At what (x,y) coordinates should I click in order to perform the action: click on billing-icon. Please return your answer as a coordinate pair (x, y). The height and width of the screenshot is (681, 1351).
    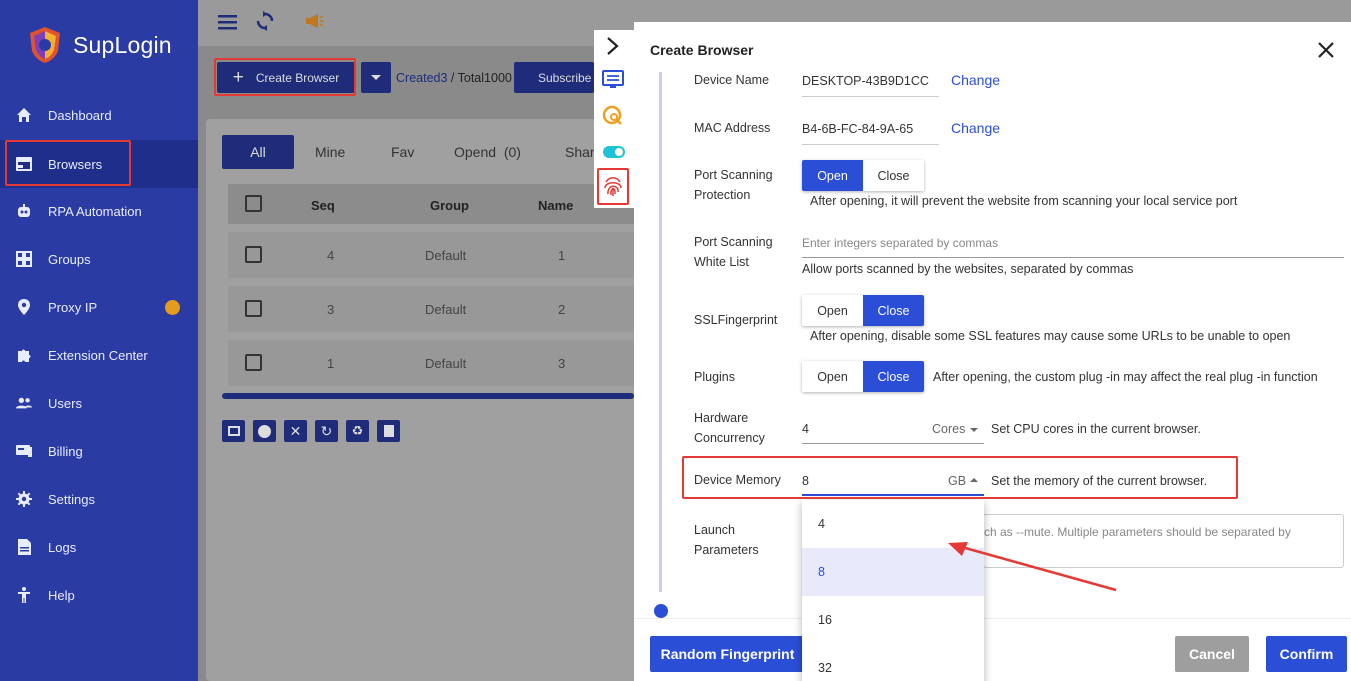
    Looking at the image, I should click on (24, 451).